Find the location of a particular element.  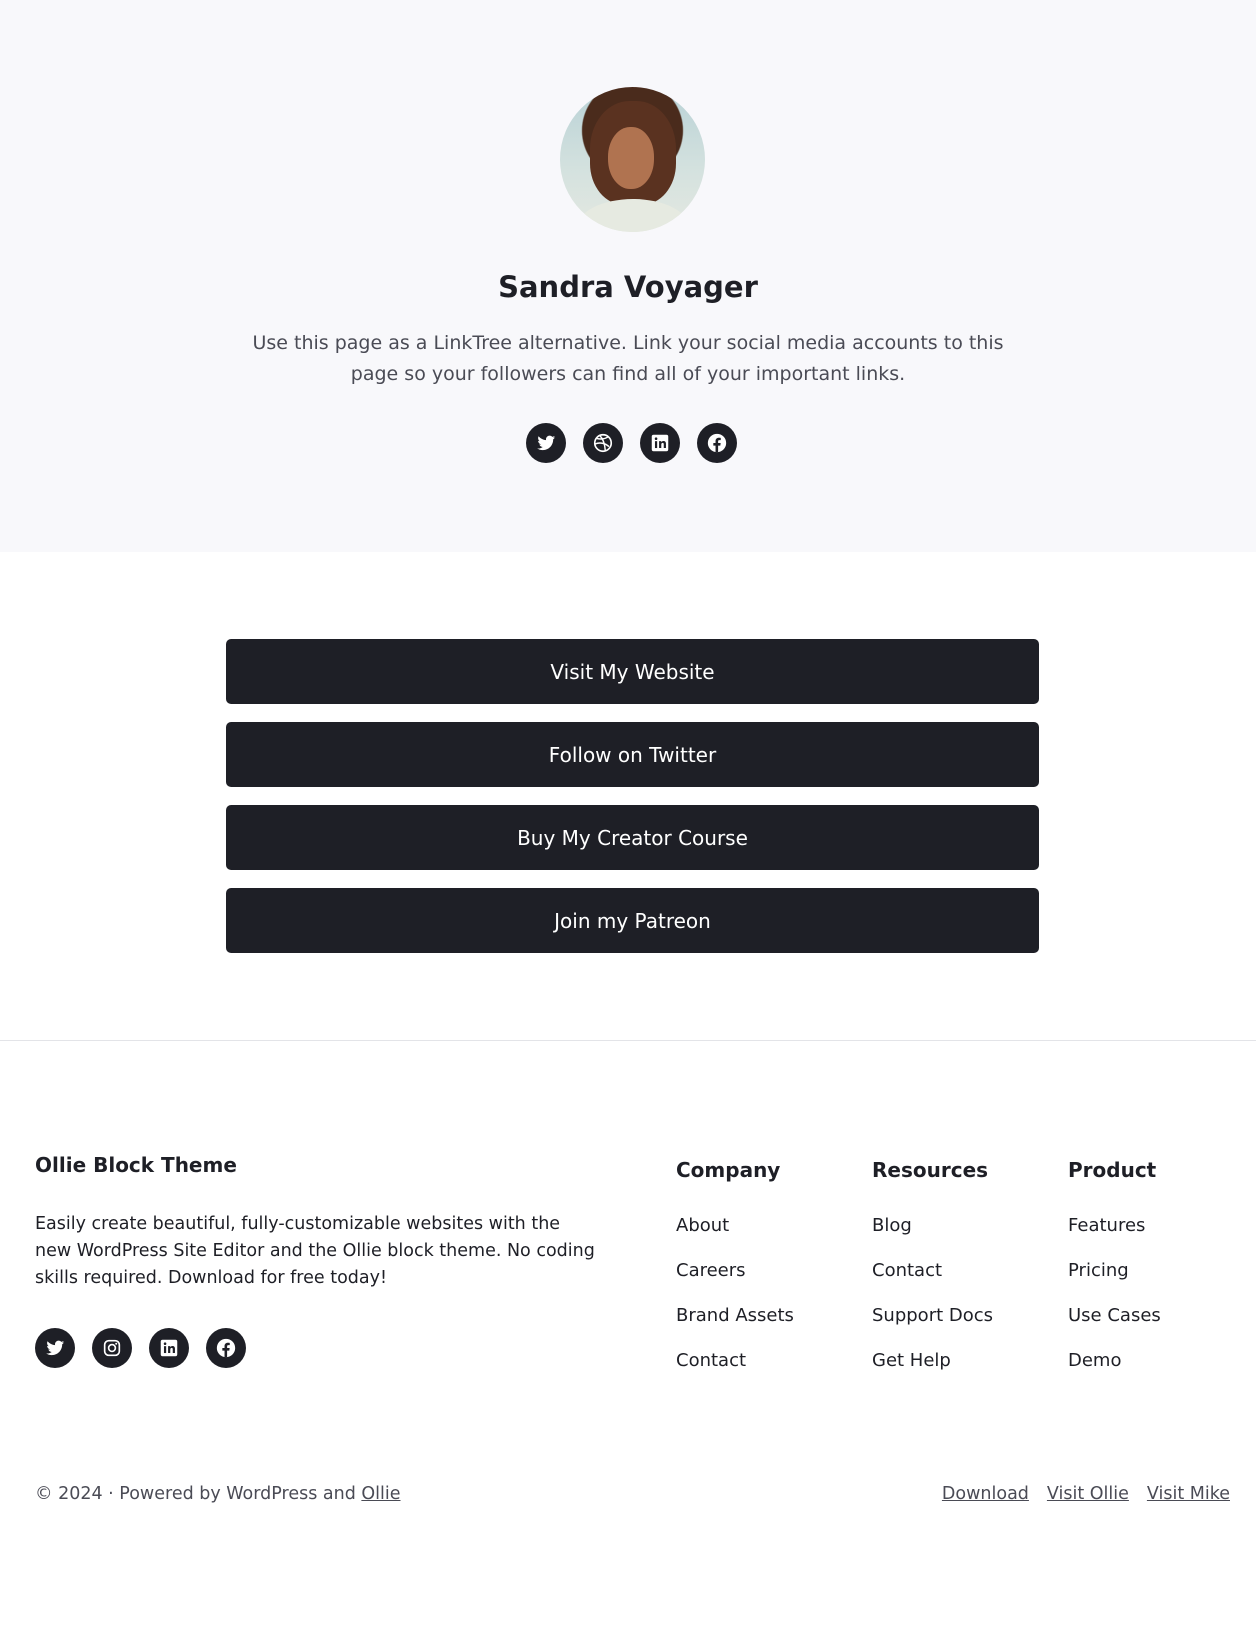

copyright-text: © 2024 · Powered by WordPress and is located at coordinates (198, 1494).